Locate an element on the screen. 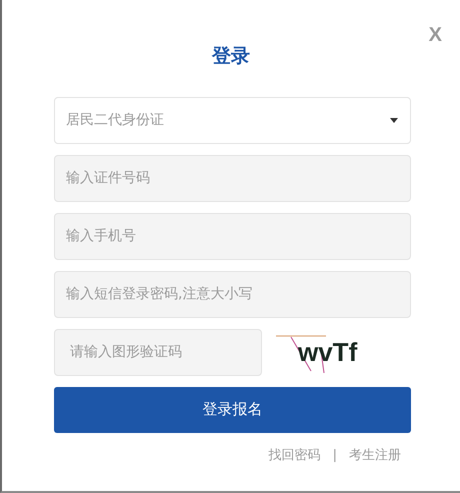  input-field: 输入短信登录密码,注意大小写 is located at coordinates (232, 294).